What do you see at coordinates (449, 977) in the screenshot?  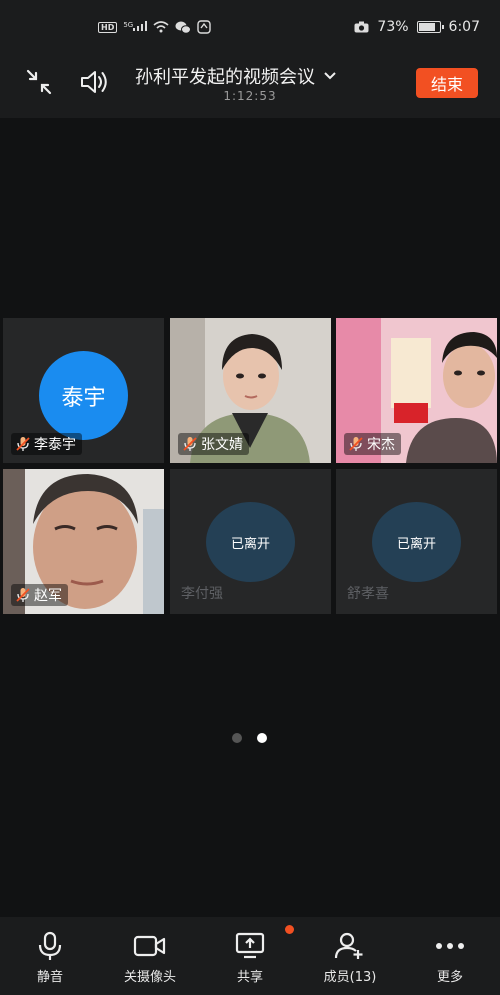 I see `more-label: 更多` at bounding box center [449, 977].